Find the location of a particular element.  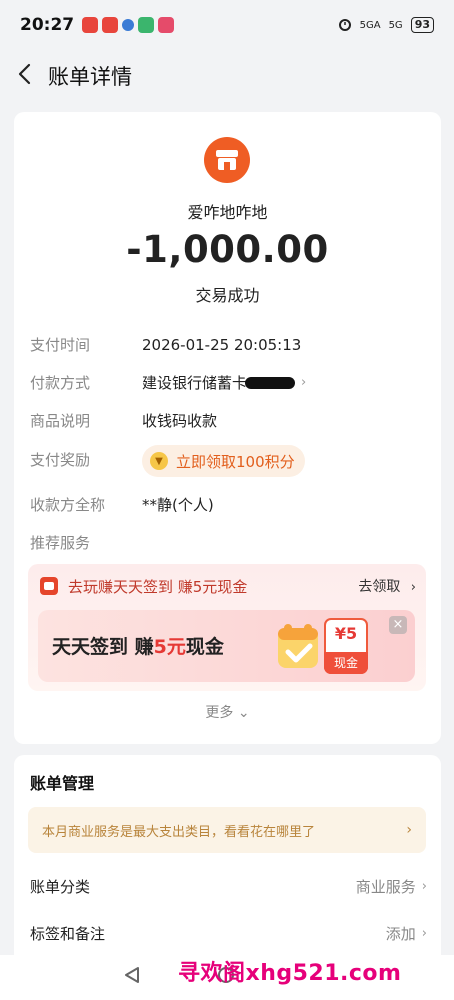

battery-icon: 93 is located at coordinates (422, 25).